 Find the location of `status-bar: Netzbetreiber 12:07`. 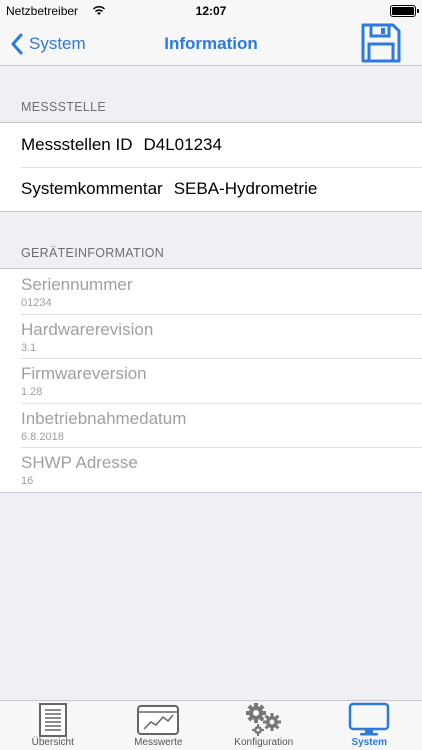

status-bar: Netzbetreiber 12:07 is located at coordinates (211, 11).